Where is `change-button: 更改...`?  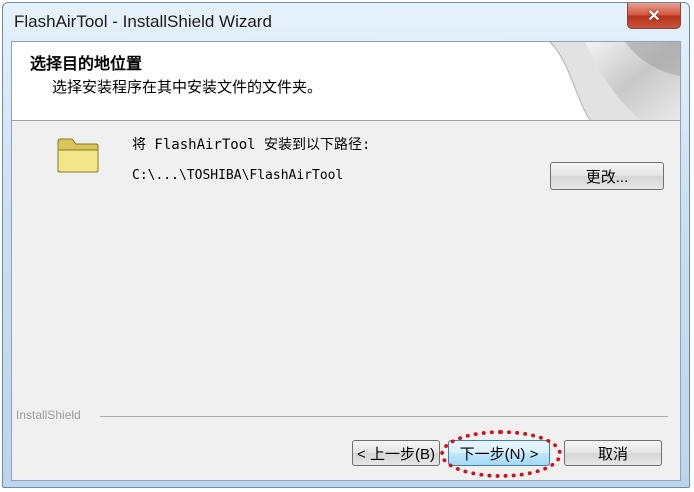 change-button: 更改... is located at coordinates (607, 176).